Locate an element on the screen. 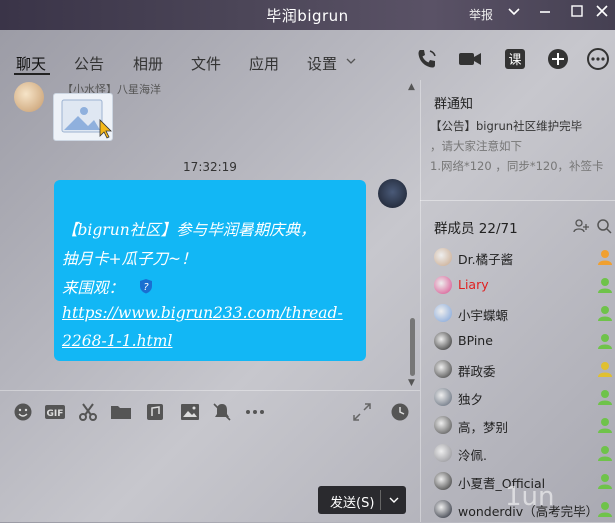 The width and height of the screenshot is (615, 523). scissors-icon is located at coordinates (88, 412).